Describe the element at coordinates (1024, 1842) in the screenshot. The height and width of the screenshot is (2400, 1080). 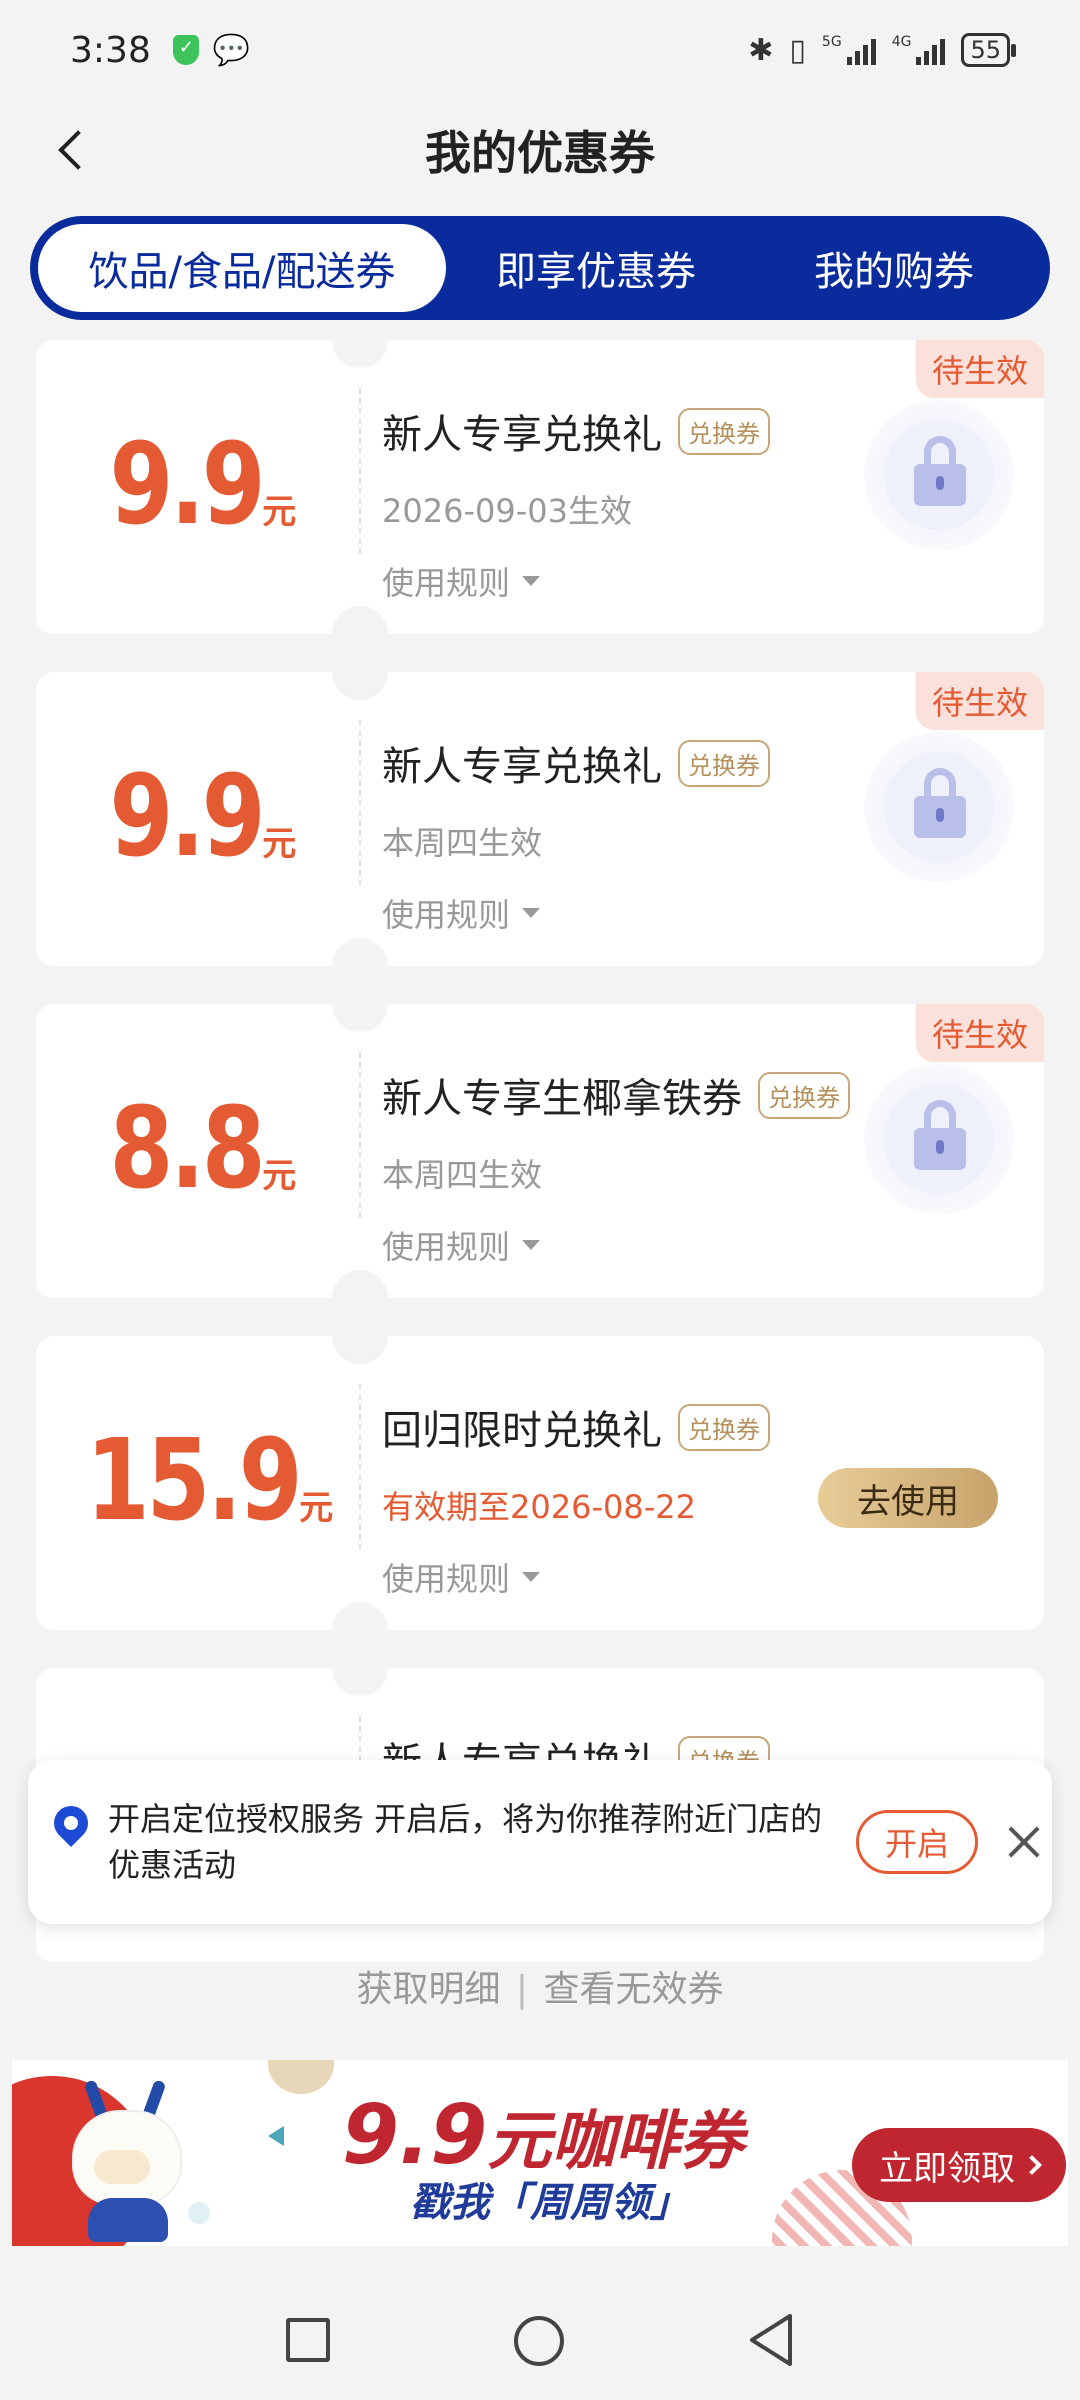
I see `close-icon` at that location.